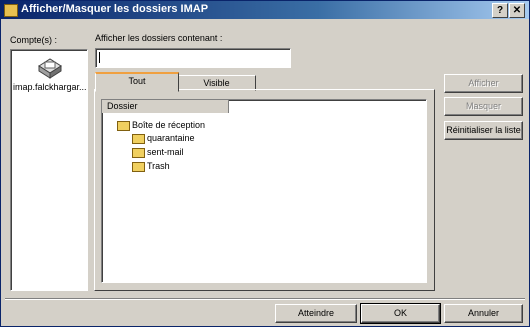  Describe the element at coordinates (265, 10) in the screenshot. I see `title-bar: Afficher/Masquer les dossiers IMAP ? ✕` at that location.